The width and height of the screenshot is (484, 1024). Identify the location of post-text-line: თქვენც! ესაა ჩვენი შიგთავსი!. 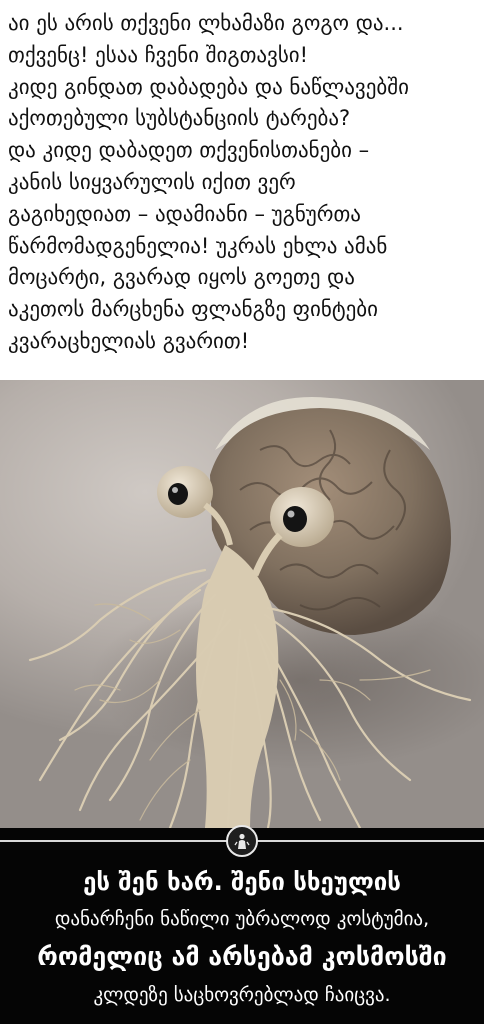
(158, 54).